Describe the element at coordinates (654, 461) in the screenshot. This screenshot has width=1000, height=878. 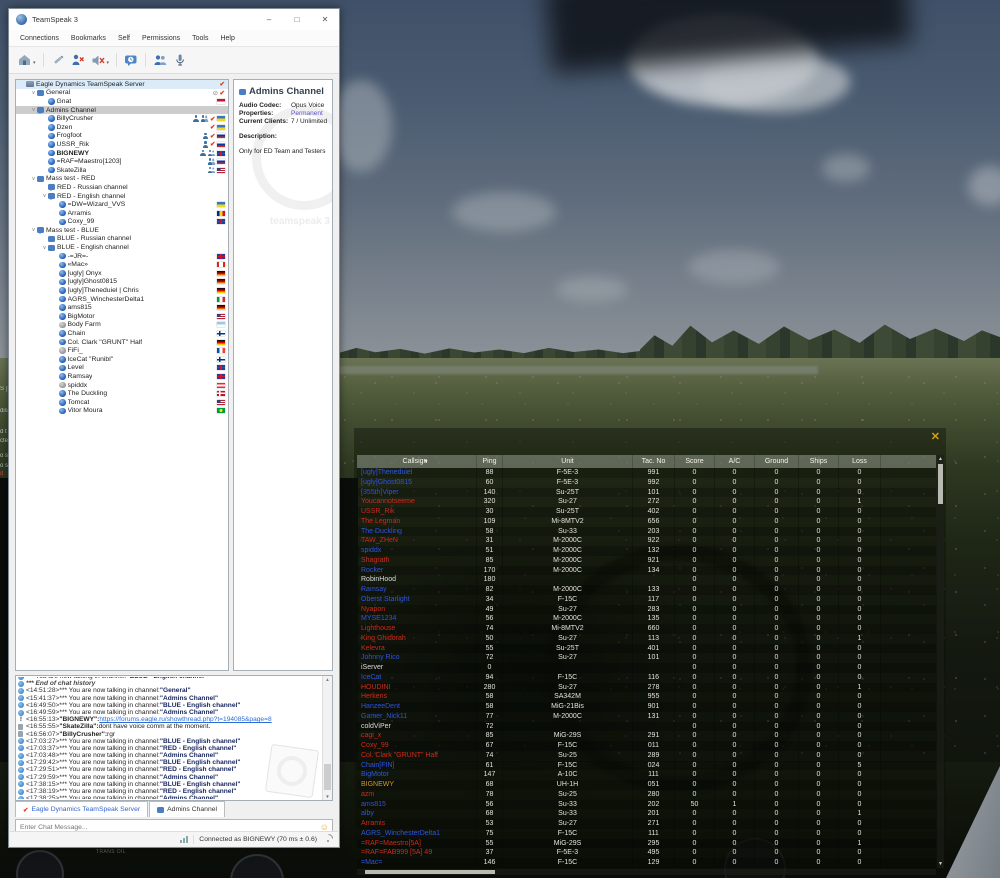
I see `column-header-tac-no: Tac. No` at that location.